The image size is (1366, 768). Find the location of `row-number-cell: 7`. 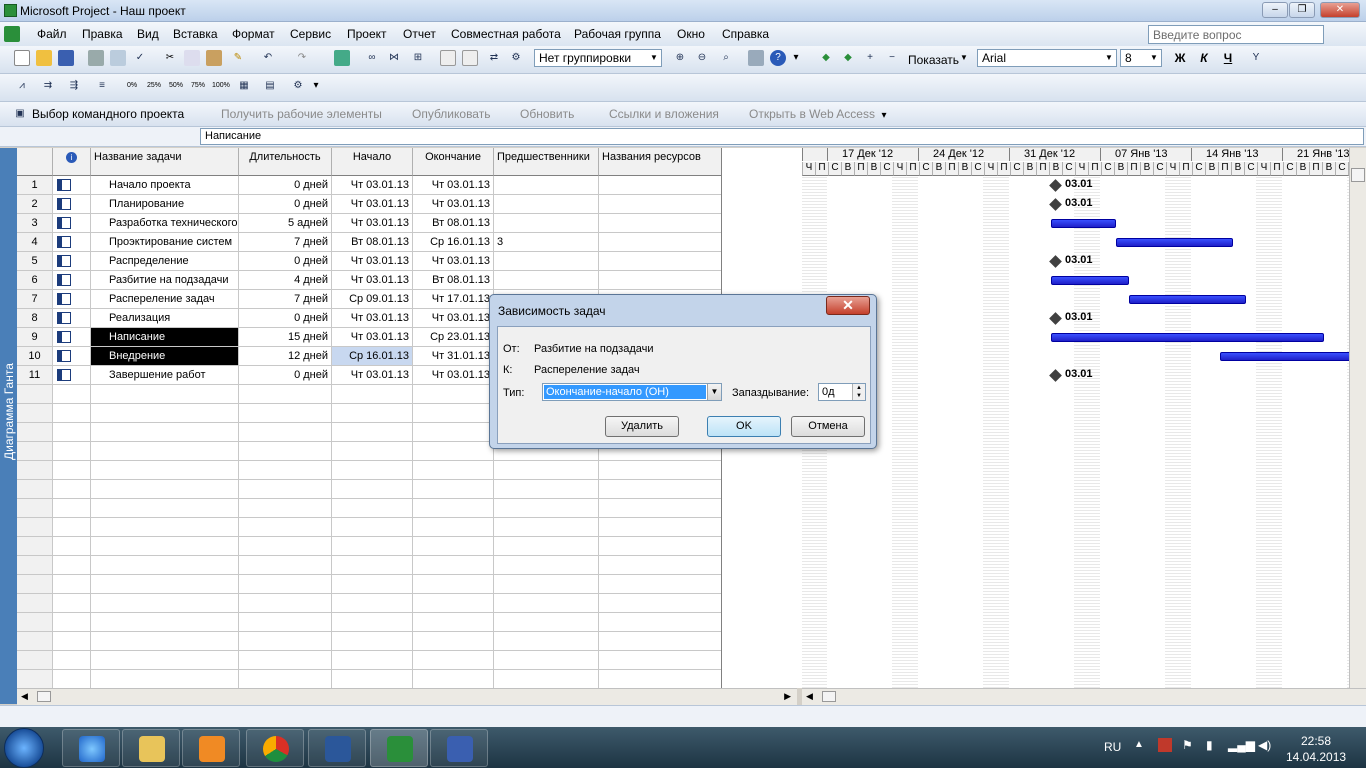

row-number-cell: 7 is located at coordinates (35, 299).